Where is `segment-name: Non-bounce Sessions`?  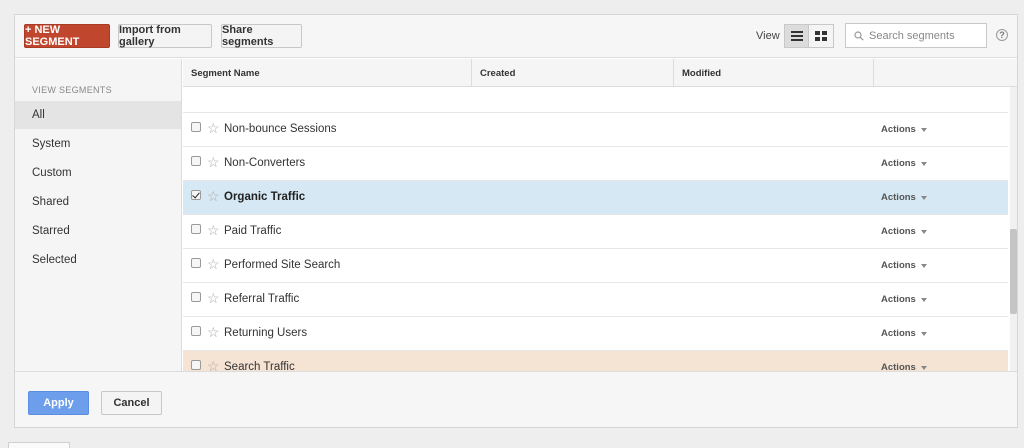 segment-name: Non-bounce Sessions is located at coordinates (280, 129).